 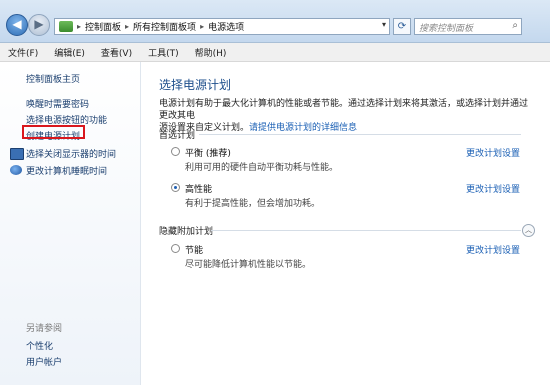 I want to click on breadcrumb-all-items: 所有控制面板项, so click(x=164, y=26).